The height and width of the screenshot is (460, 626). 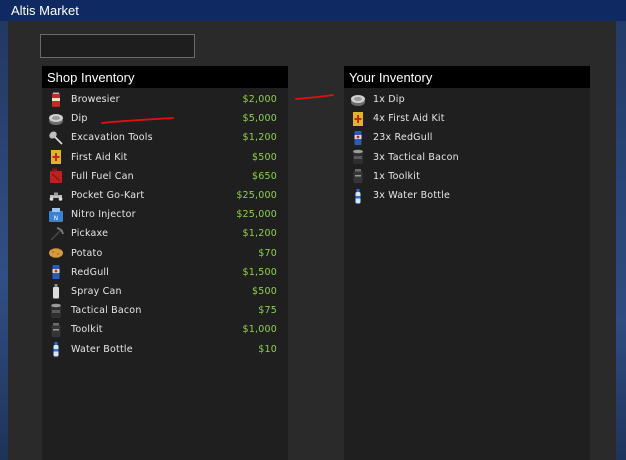 I want to click on inventory-item-name: 1x Toolkit, so click(x=397, y=176).